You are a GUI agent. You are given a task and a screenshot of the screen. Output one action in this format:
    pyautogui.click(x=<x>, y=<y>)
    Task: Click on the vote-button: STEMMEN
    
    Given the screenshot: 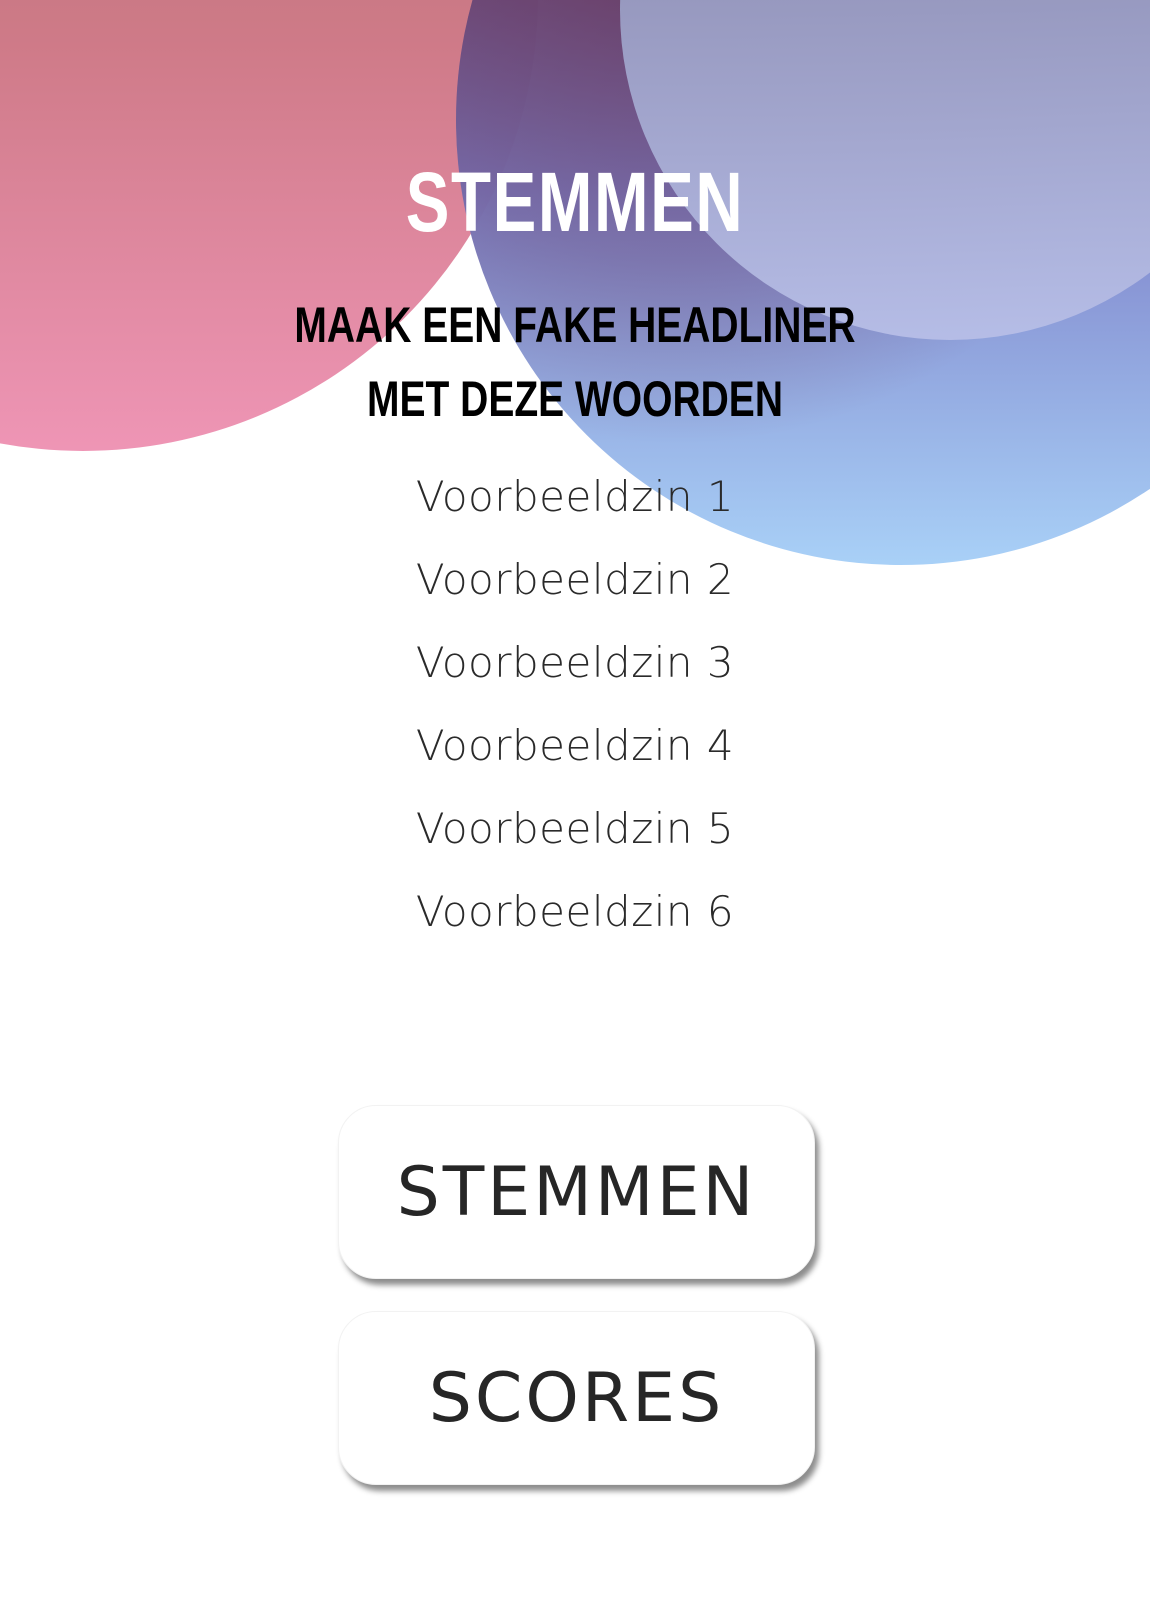 What is the action you would take?
    pyautogui.click(x=576, y=1192)
    